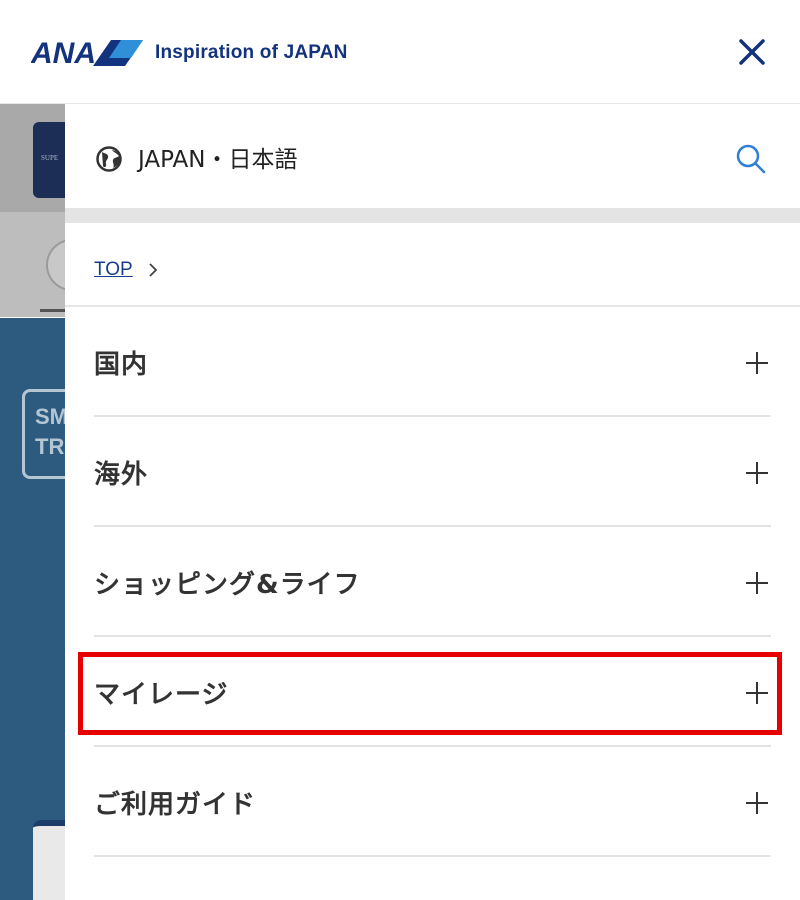 The height and width of the screenshot is (900, 800). What do you see at coordinates (50, 431) in the screenshot?
I see `background-smart-text: SMTRA` at bounding box center [50, 431].